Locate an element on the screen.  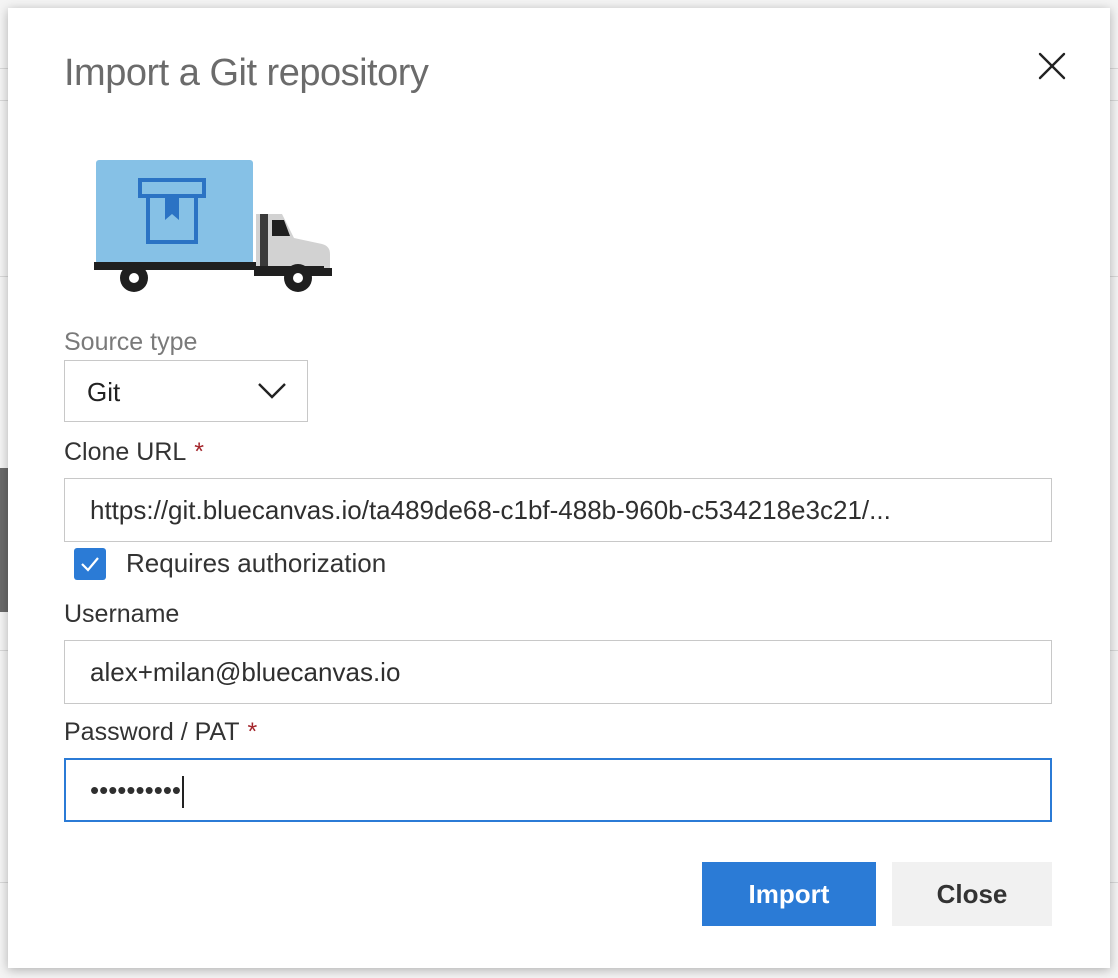
text-caret is located at coordinates (183, 792).